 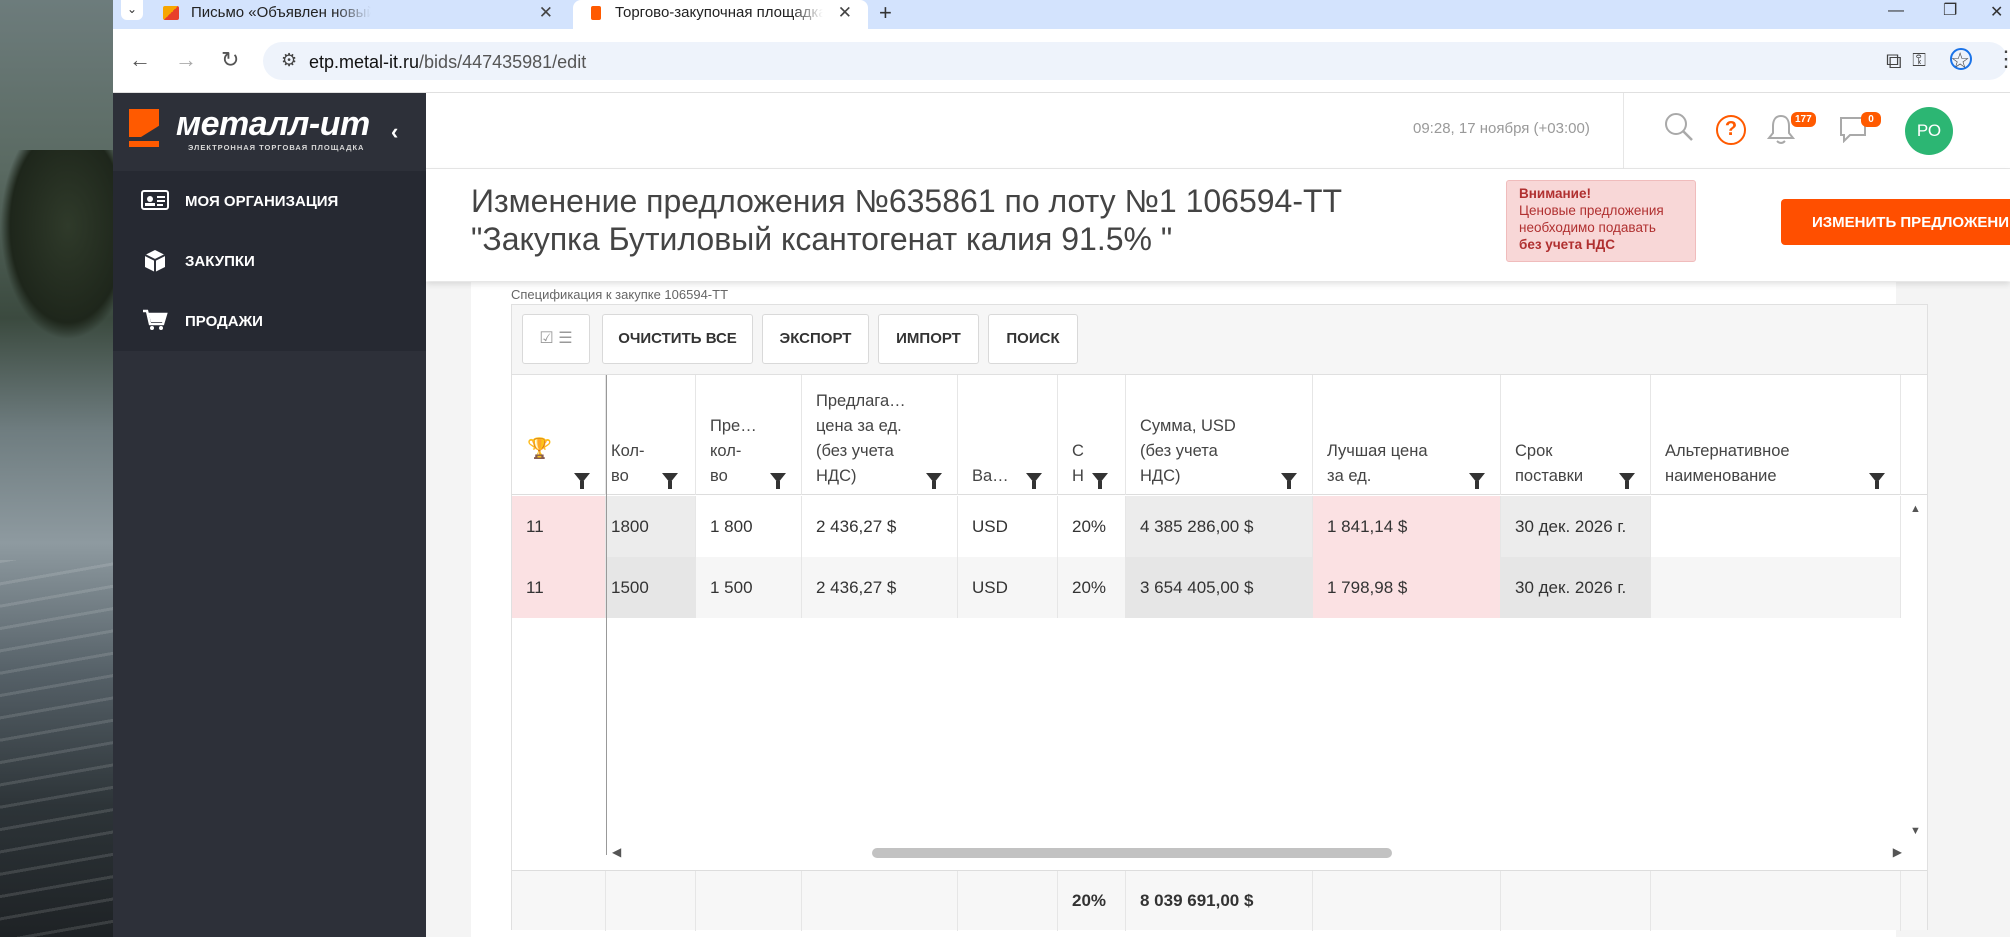 I want to click on sidebar-item-my-organization: МОЯ ОРГАНИЗАЦИЯ, so click(x=269, y=201).